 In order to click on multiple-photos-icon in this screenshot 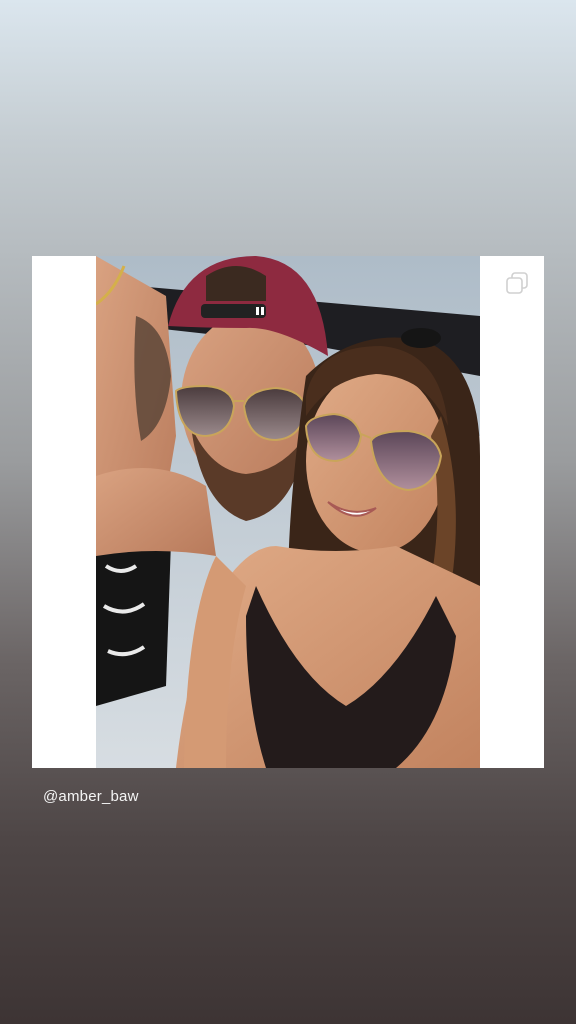, I will do `click(517, 283)`.